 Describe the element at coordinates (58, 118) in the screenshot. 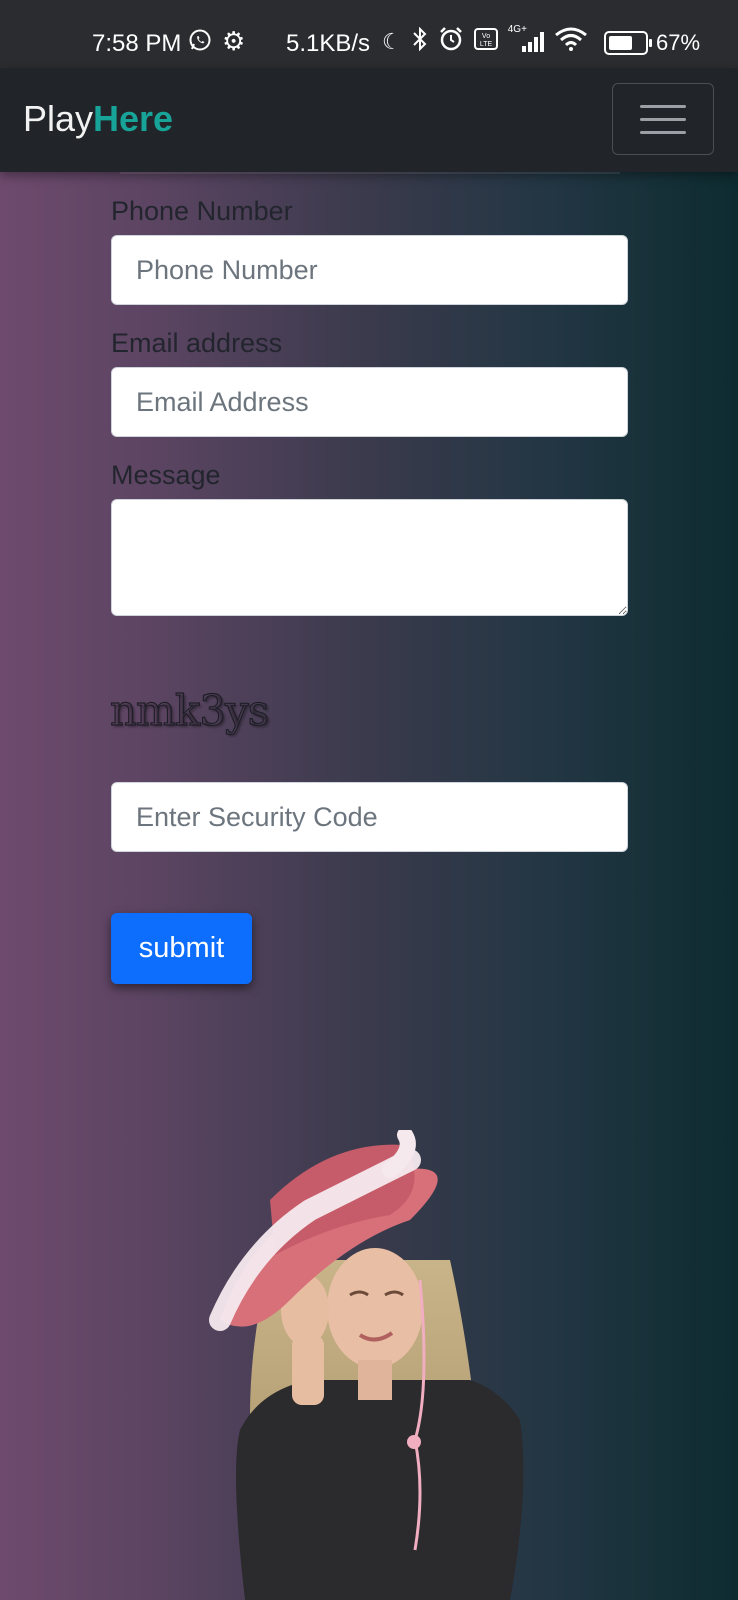

I see `brand-part-1: Play` at that location.